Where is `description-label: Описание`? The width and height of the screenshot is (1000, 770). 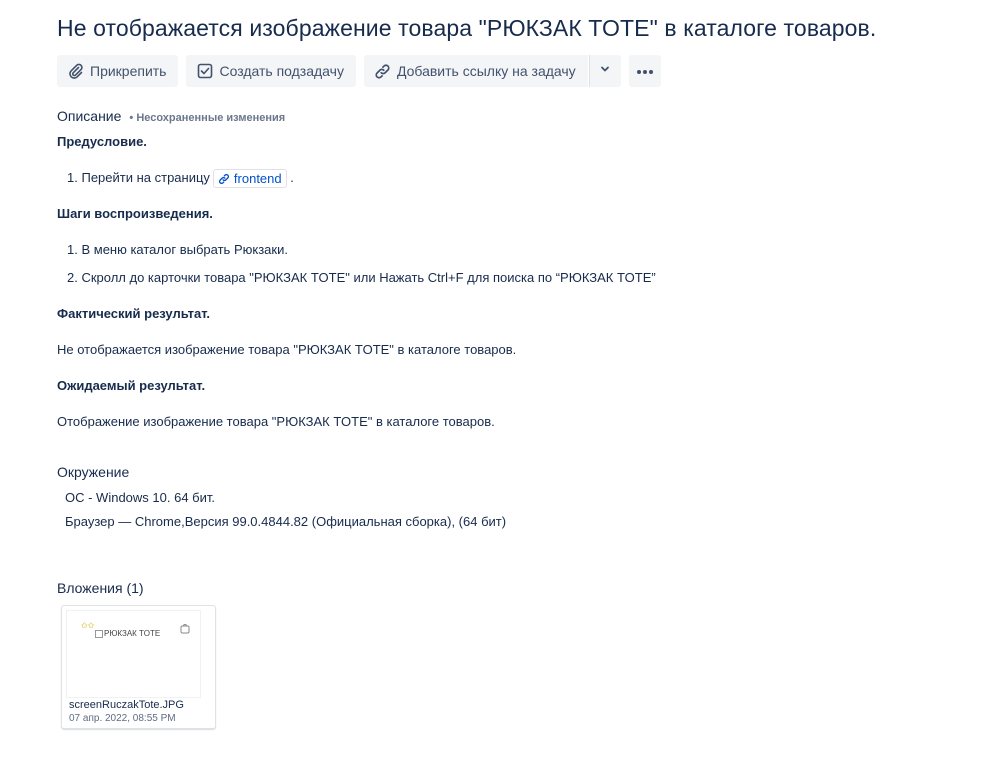 description-label: Описание is located at coordinates (89, 116).